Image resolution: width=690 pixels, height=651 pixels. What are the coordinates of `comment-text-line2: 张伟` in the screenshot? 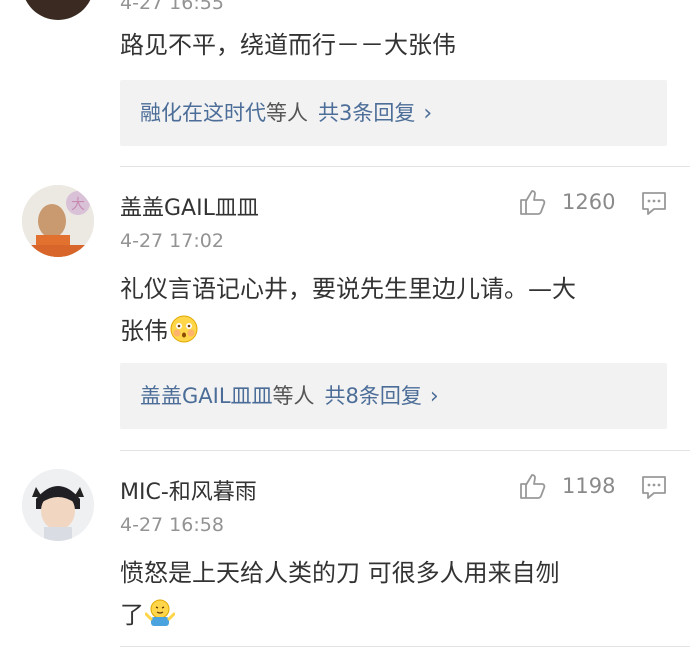 It's located at (392, 331).